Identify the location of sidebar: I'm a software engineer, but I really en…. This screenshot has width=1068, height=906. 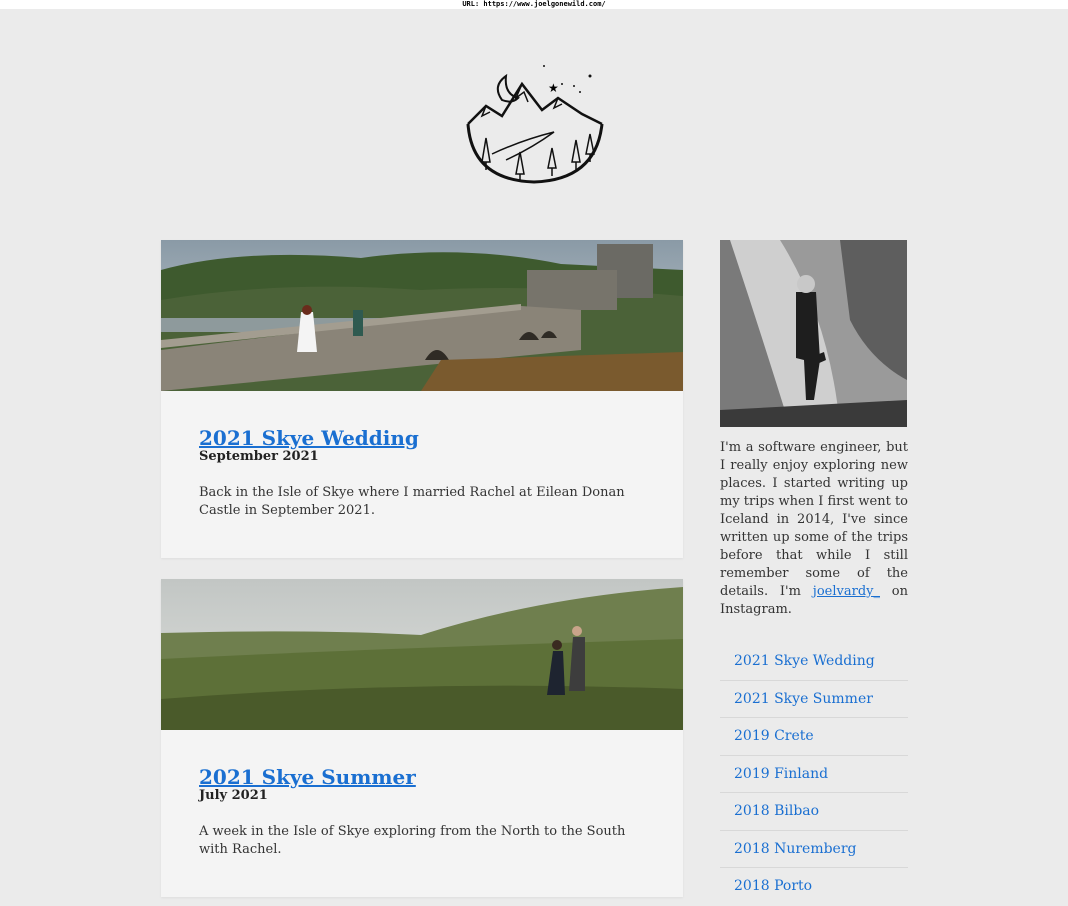
(814, 573).